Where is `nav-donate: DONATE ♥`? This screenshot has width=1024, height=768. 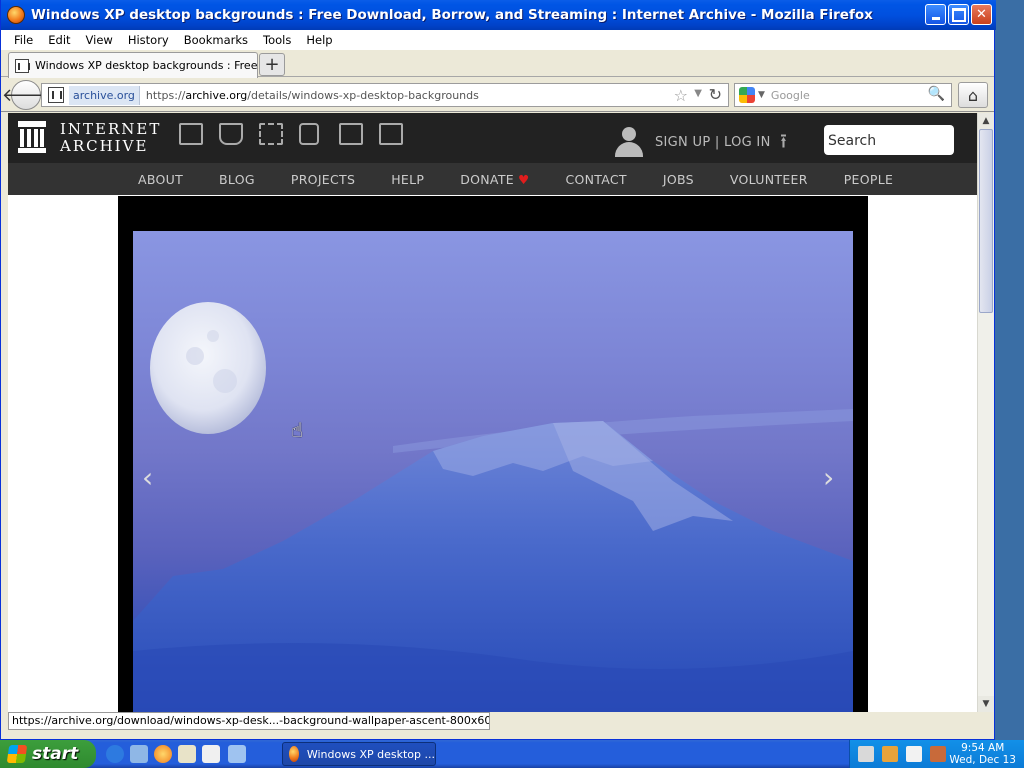 nav-donate: DONATE ♥ is located at coordinates (494, 179).